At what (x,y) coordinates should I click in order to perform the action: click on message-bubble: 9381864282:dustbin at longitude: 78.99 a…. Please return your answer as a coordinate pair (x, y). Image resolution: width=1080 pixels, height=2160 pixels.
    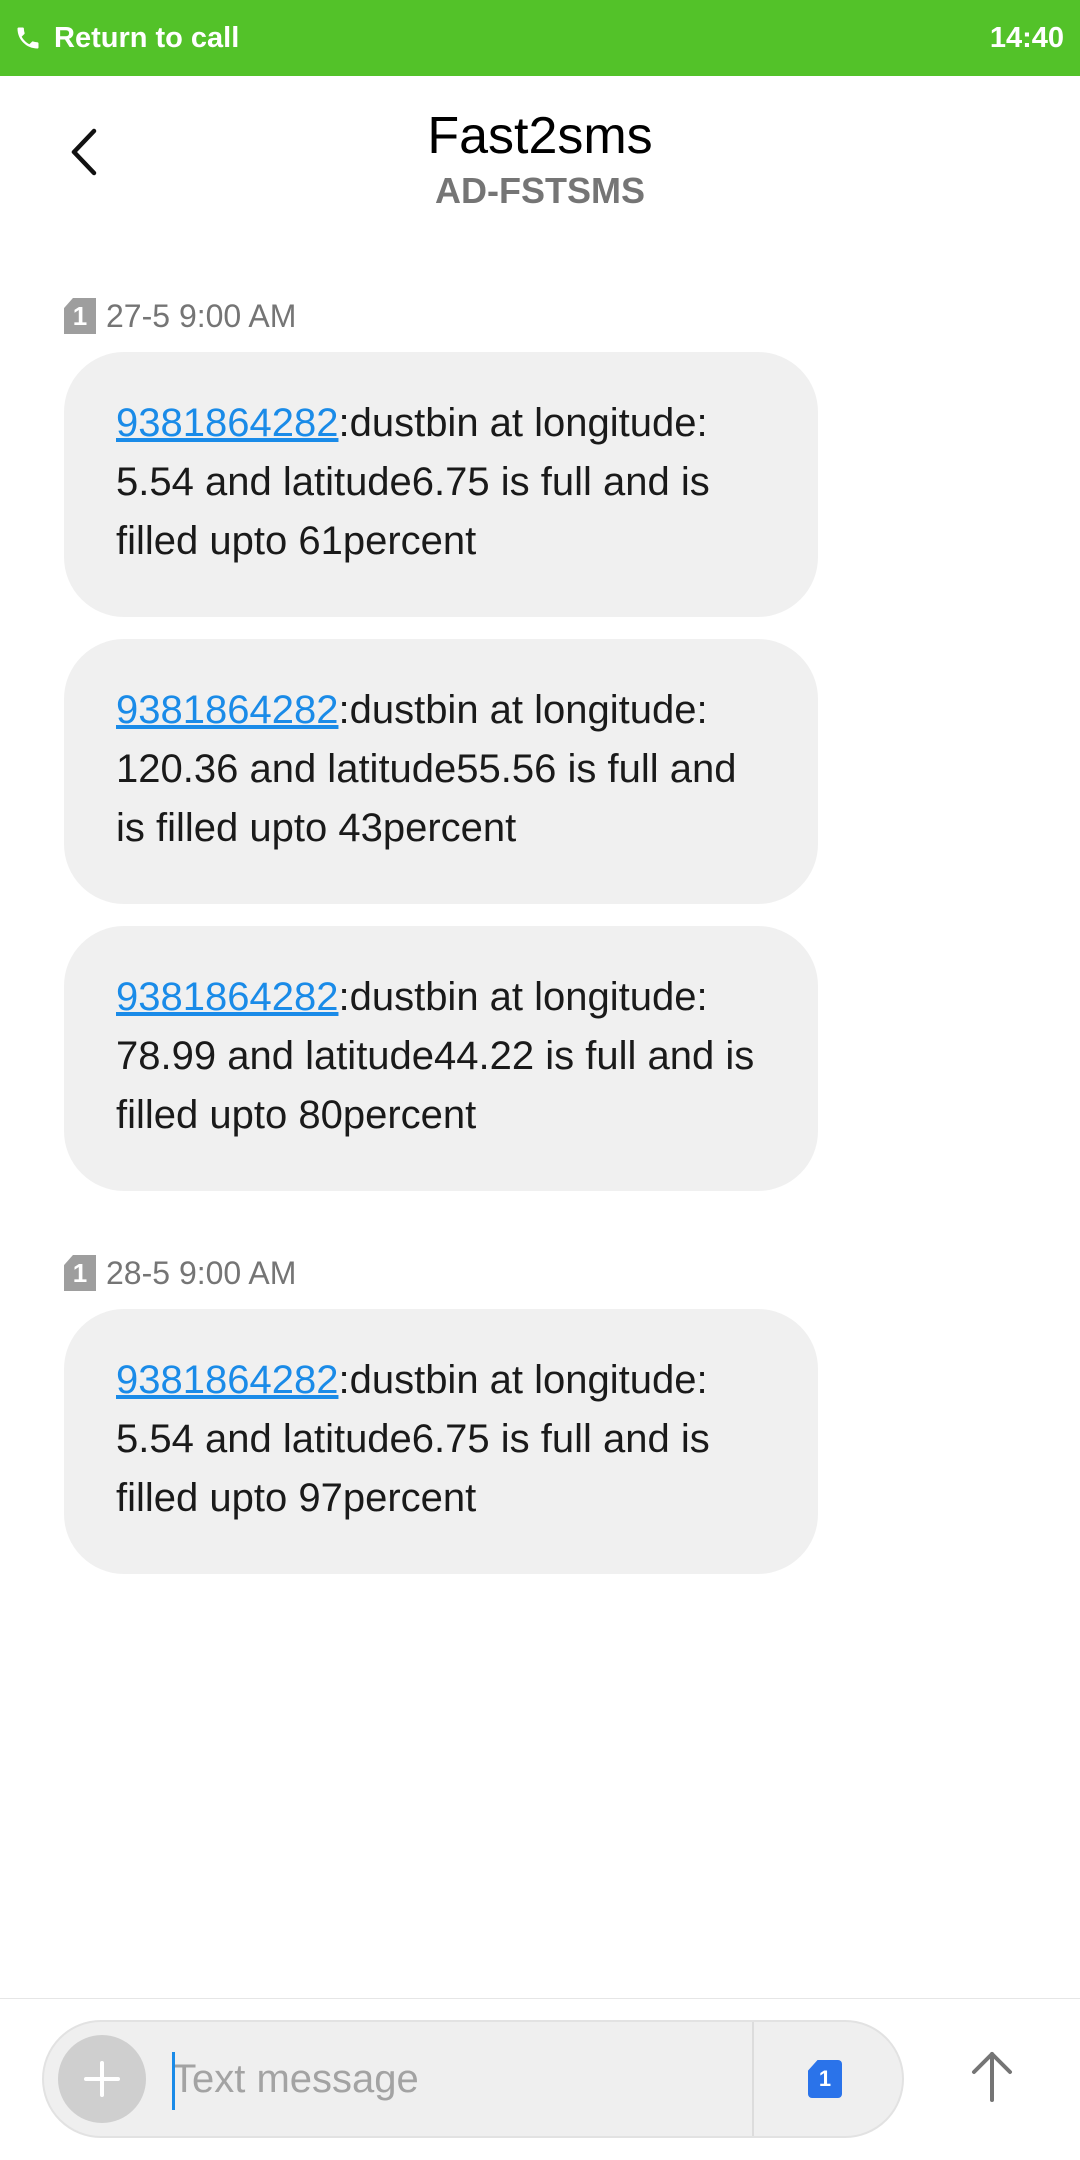
    Looking at the image, I should click on (441, 1058).